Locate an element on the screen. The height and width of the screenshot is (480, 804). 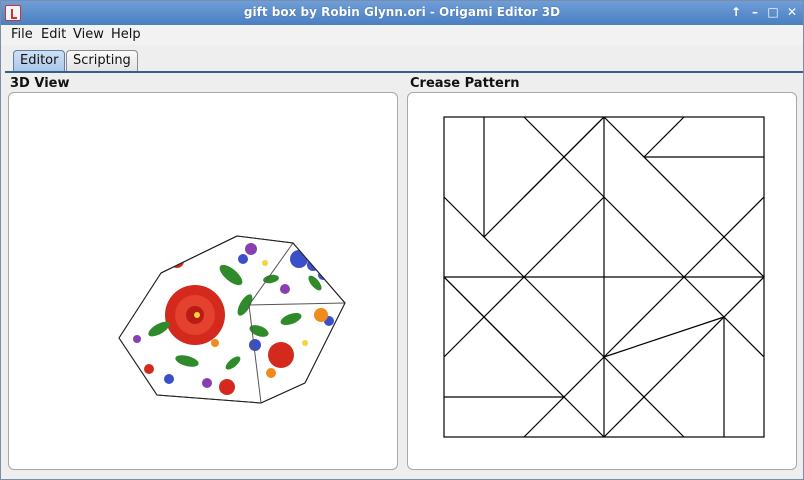
menu-file: File is located at coordinates (22, 34).